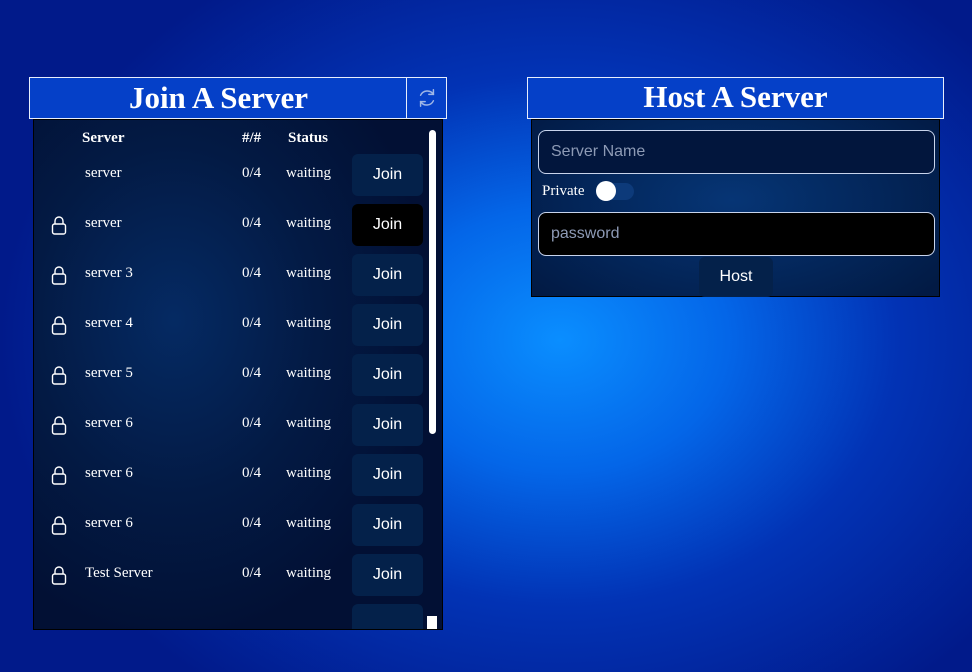 This screenshot has width=972, height=672. I want to click on private-label: Private, so click(563, 191).